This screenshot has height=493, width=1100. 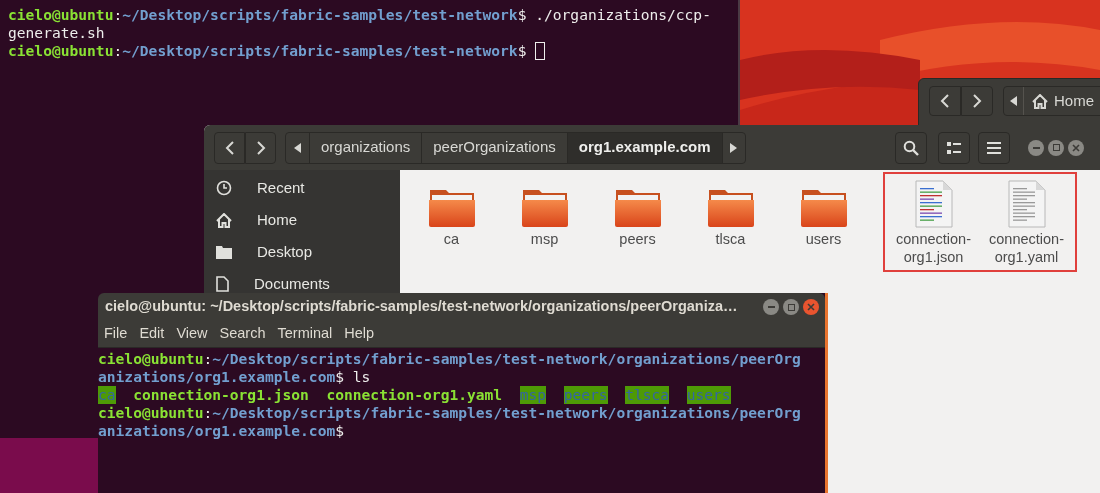 What do you see at coordinates (302, 252) in the screenshot?
I see `sidebar-item: Desktop` at bounding box center [302, 252].